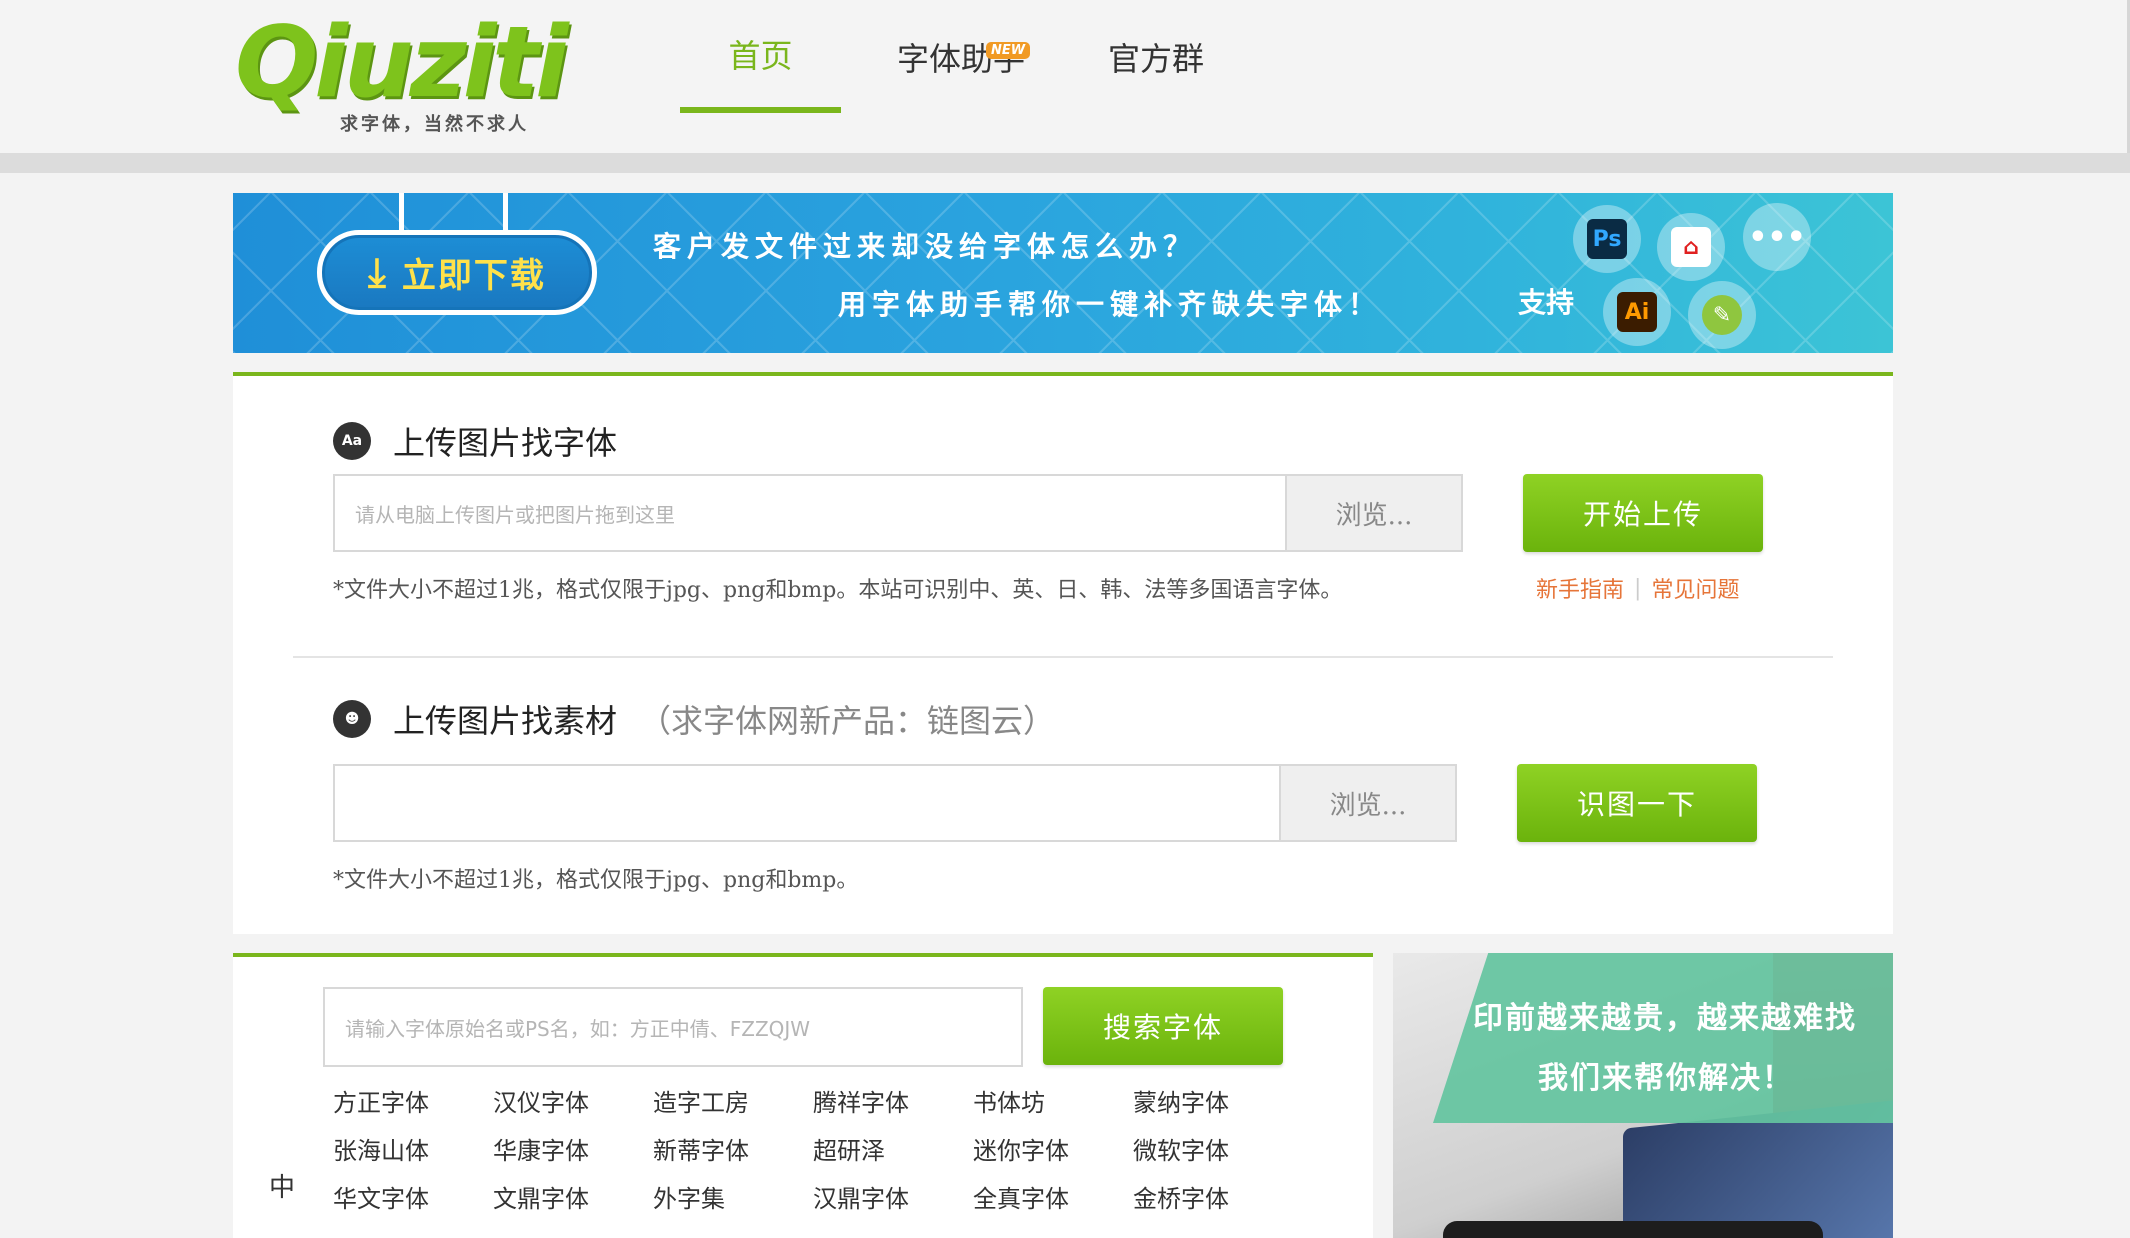  What do you see at coordinates (673, 1027) in the screenshot?
I see `font-search-input: 请输入字体原始名或PS名，如：方正中倩、FZZQJW` at bounding box center [673, 1027].